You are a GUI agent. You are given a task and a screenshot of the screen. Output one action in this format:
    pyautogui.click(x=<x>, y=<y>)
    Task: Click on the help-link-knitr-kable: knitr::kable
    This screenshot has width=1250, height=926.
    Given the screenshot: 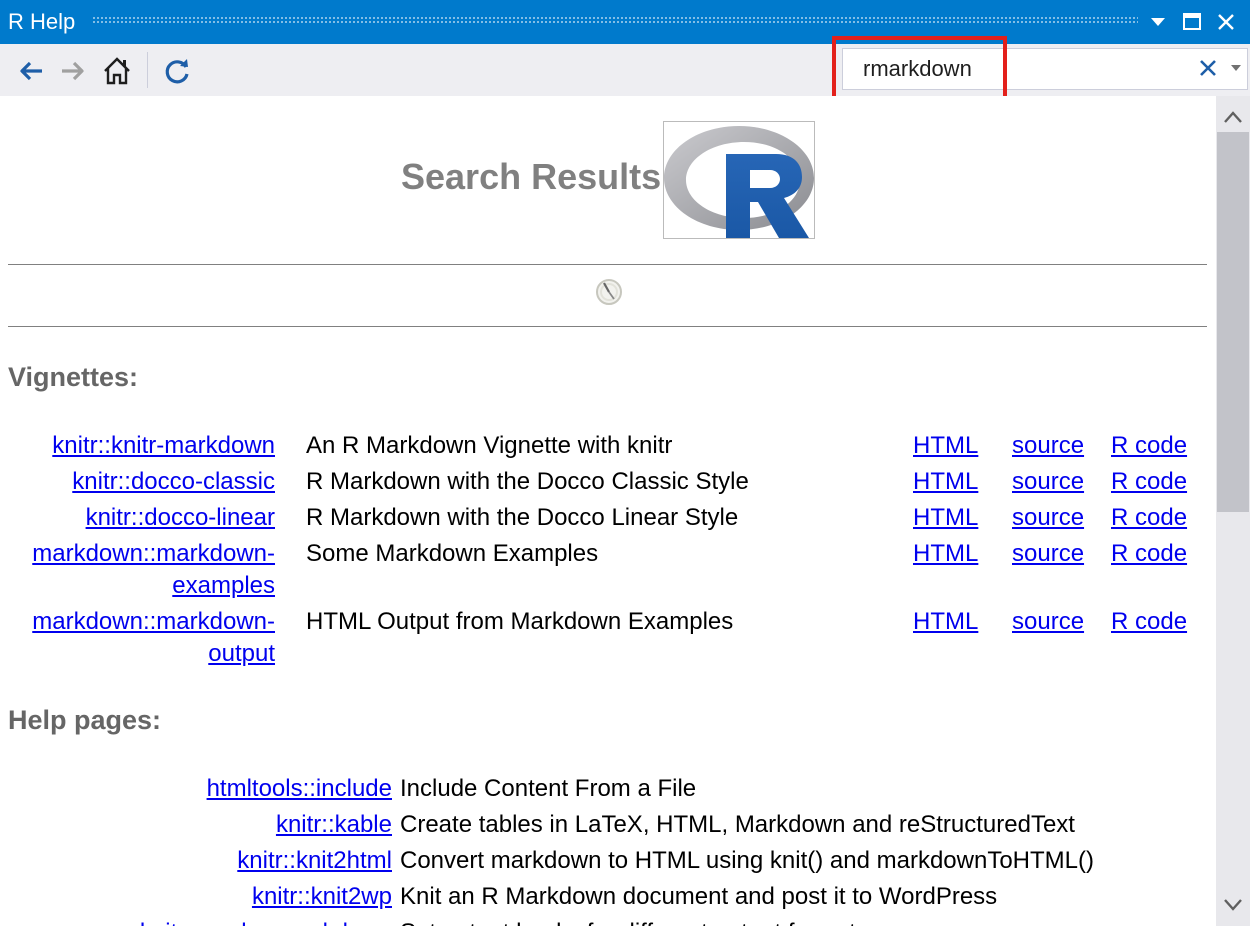 What is the action you would take?
    pyautogui.click(x=334, y=825)
    